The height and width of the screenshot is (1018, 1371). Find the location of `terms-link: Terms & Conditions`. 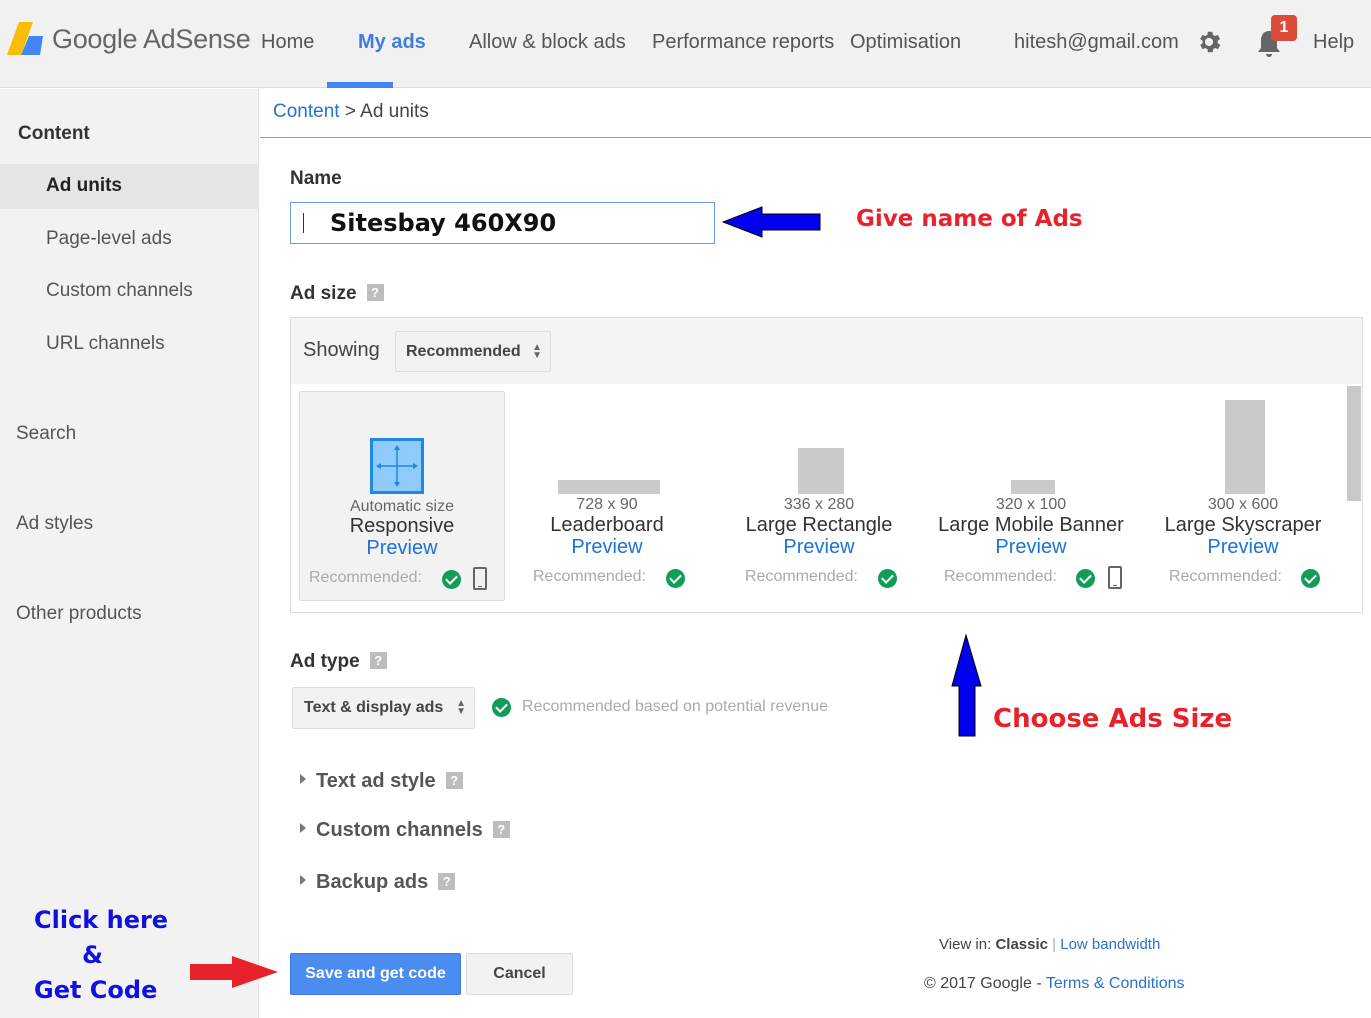

terms-link: Terms & Conditions is located at coordinates (1115, 983).